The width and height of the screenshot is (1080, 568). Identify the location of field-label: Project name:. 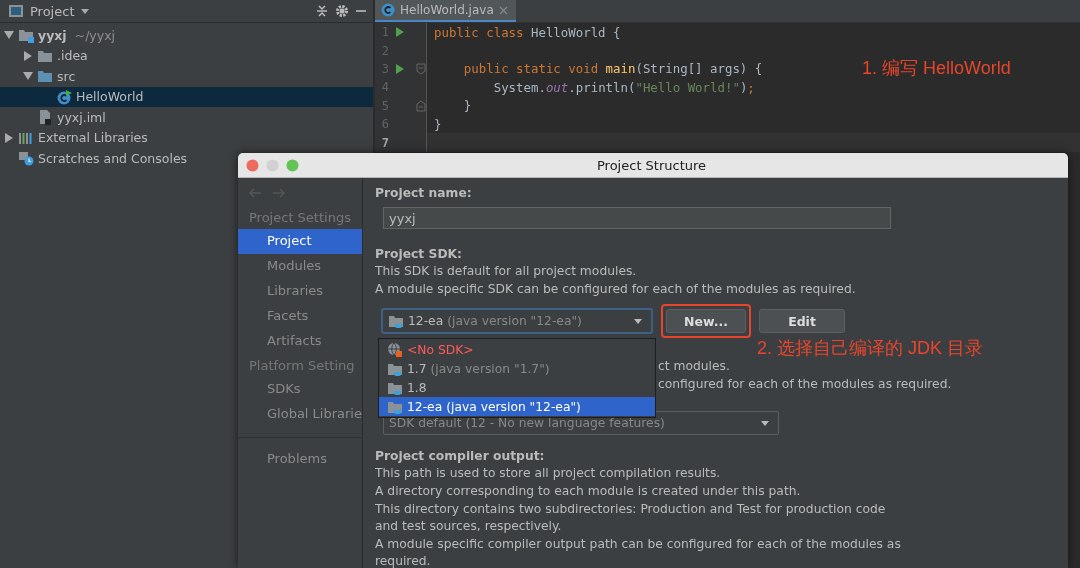
(424, 193).